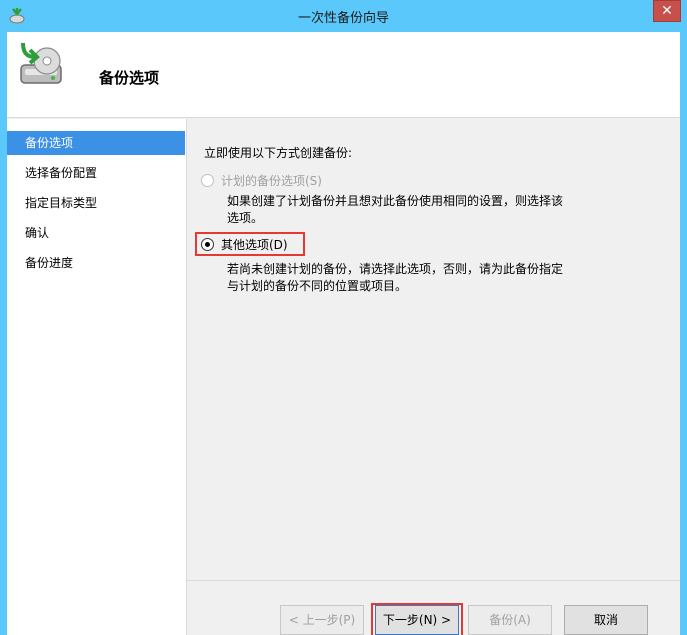  What do you see at coordinates (96, 203) in the screenshot?
I see `nav-item-destination-type: 指定目标类型` at bounding box center [96, 203].